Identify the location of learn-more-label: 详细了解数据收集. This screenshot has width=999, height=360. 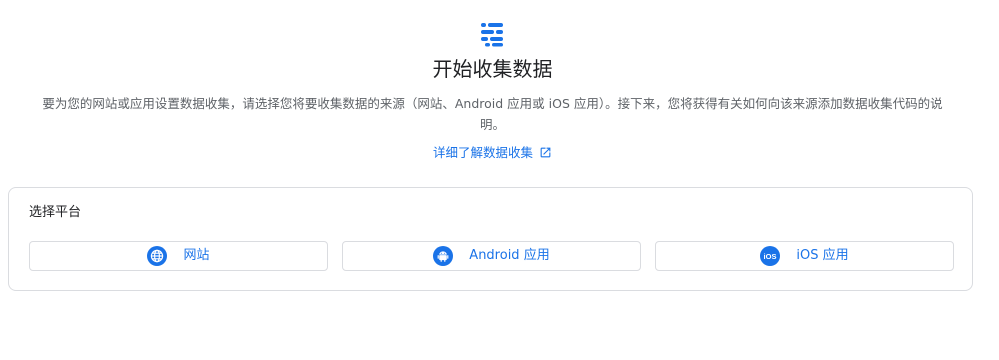
(482, 152).